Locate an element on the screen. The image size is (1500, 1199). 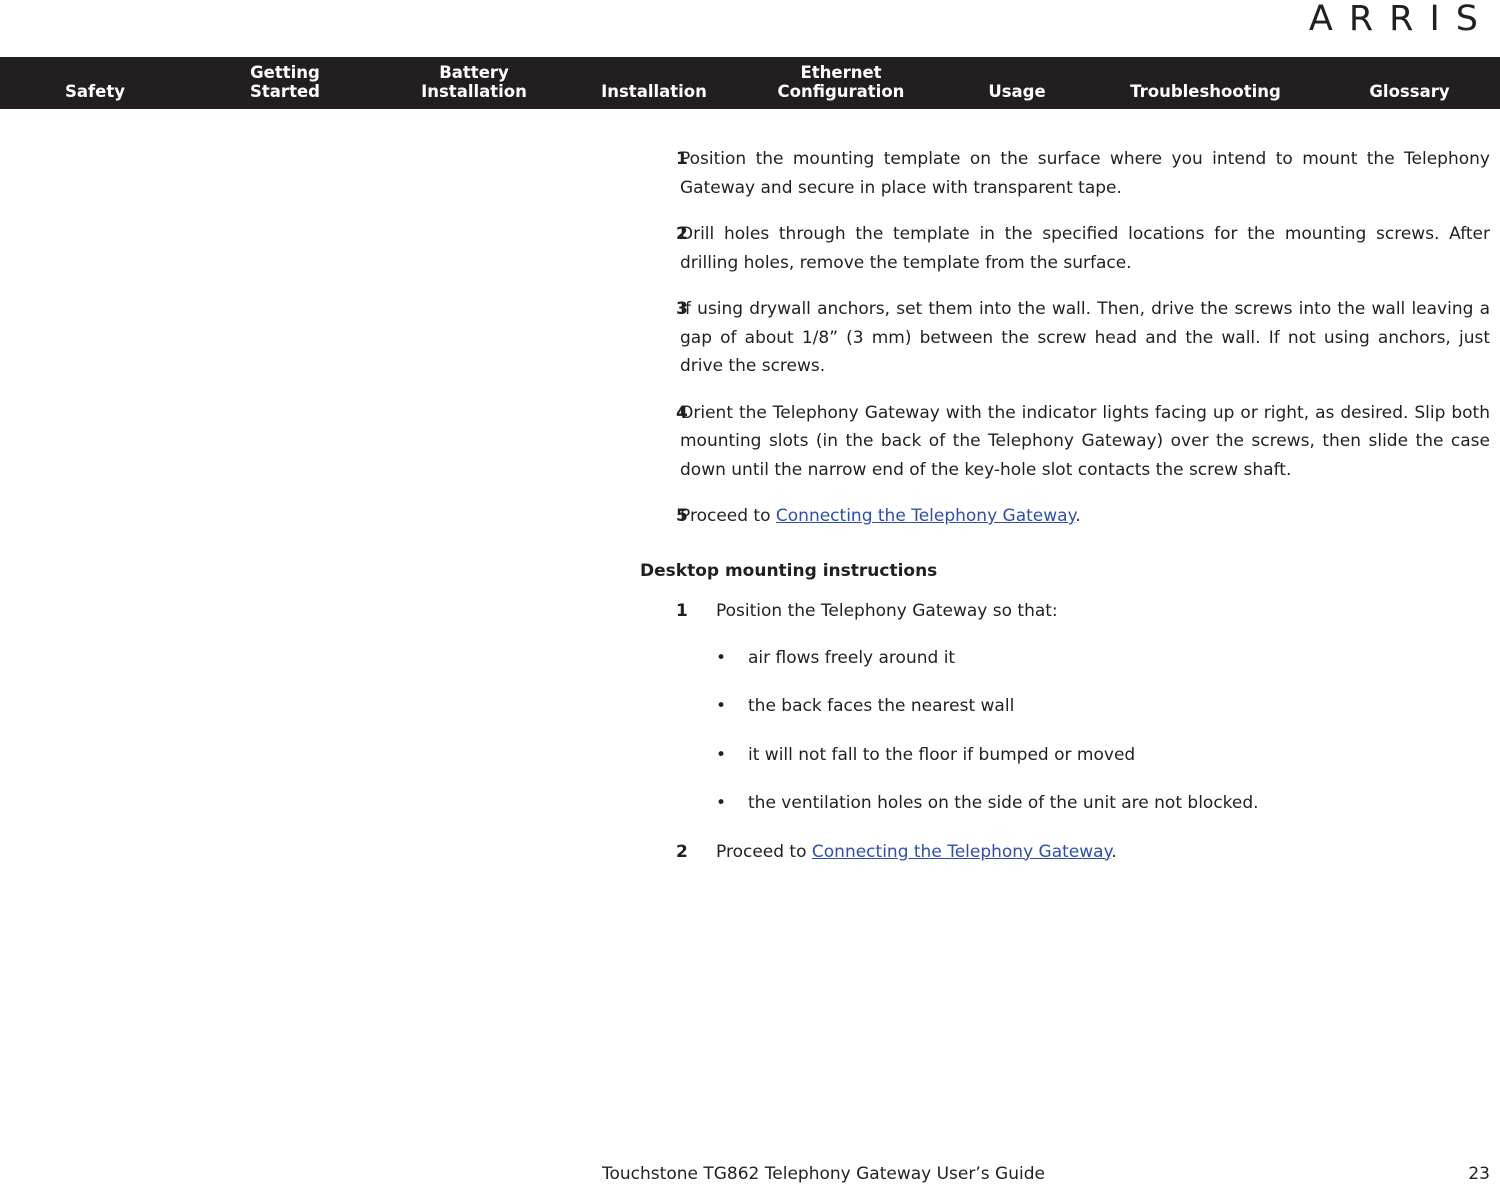
nav-tab-getting-started: Getting Started is located at coordinates (285, 86).